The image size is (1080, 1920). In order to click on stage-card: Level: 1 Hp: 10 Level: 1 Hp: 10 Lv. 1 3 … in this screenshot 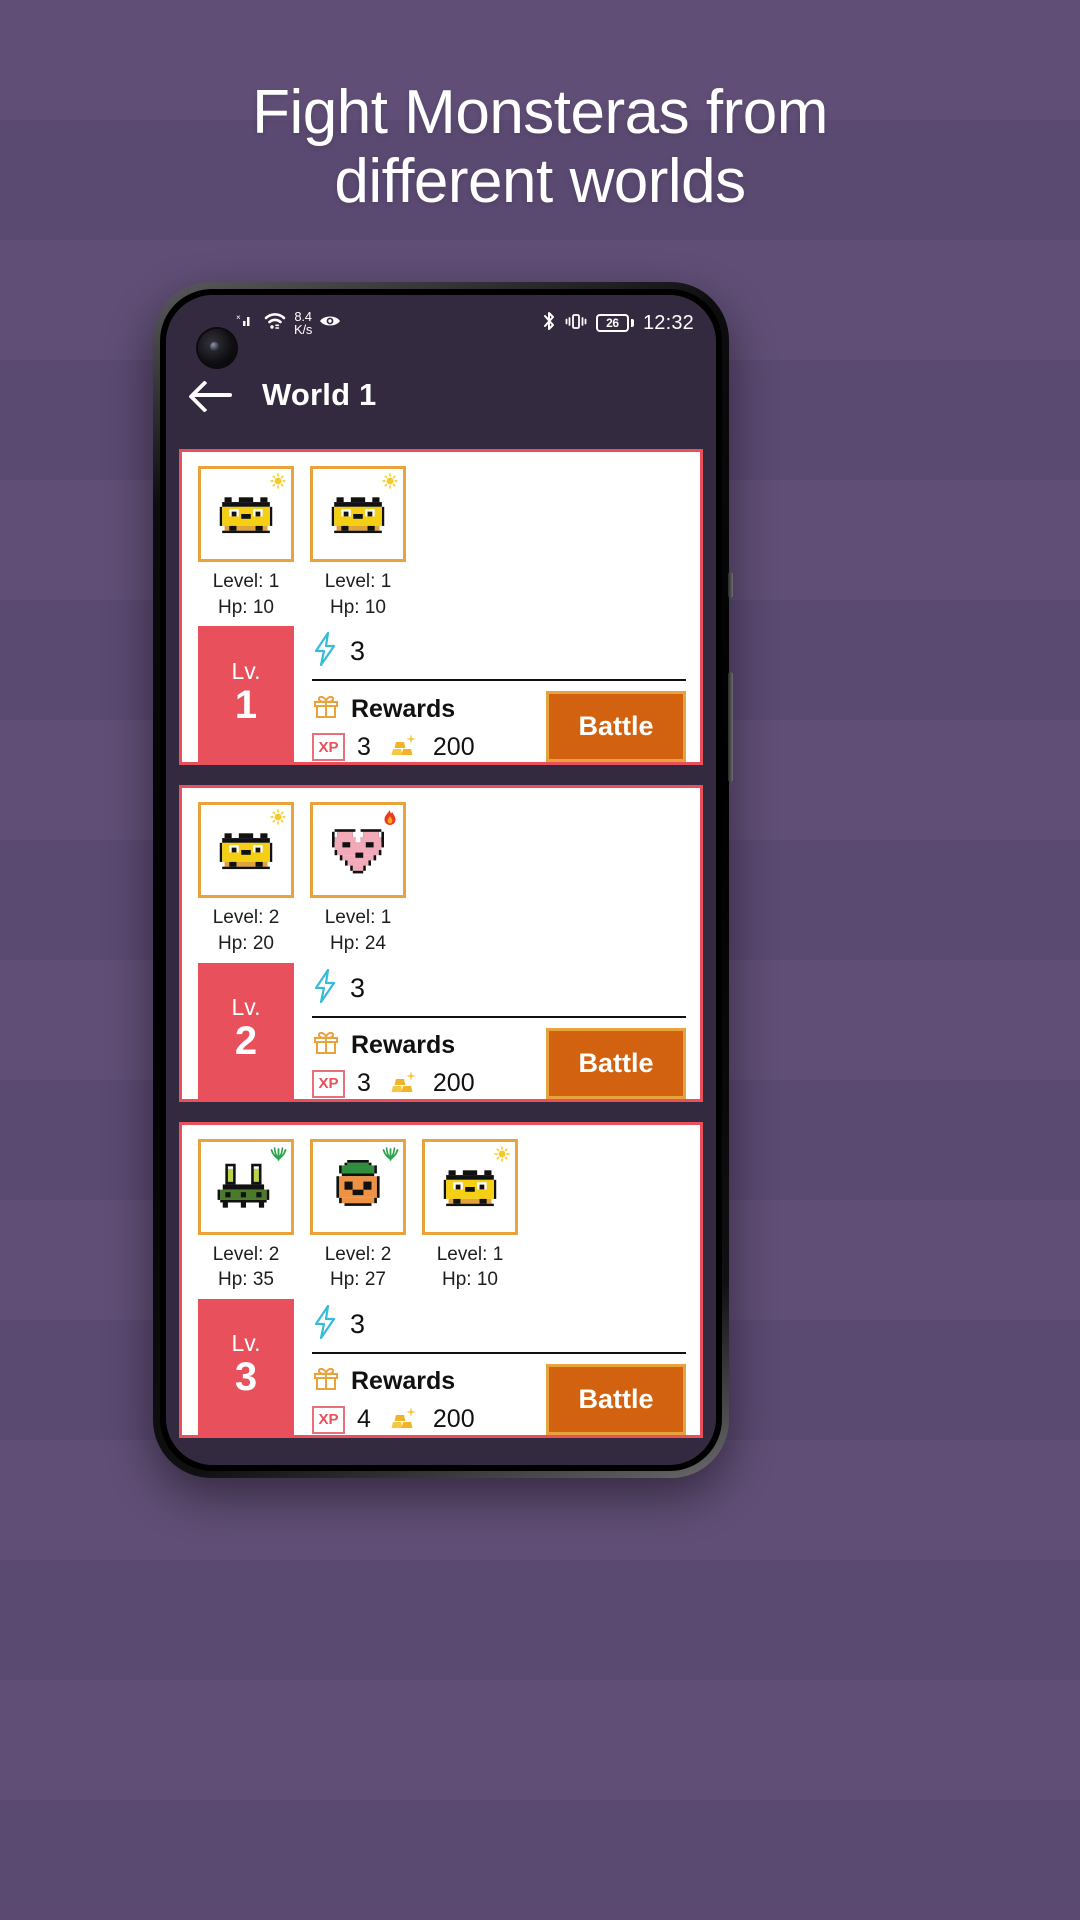, I will do `click(441, 607)`.